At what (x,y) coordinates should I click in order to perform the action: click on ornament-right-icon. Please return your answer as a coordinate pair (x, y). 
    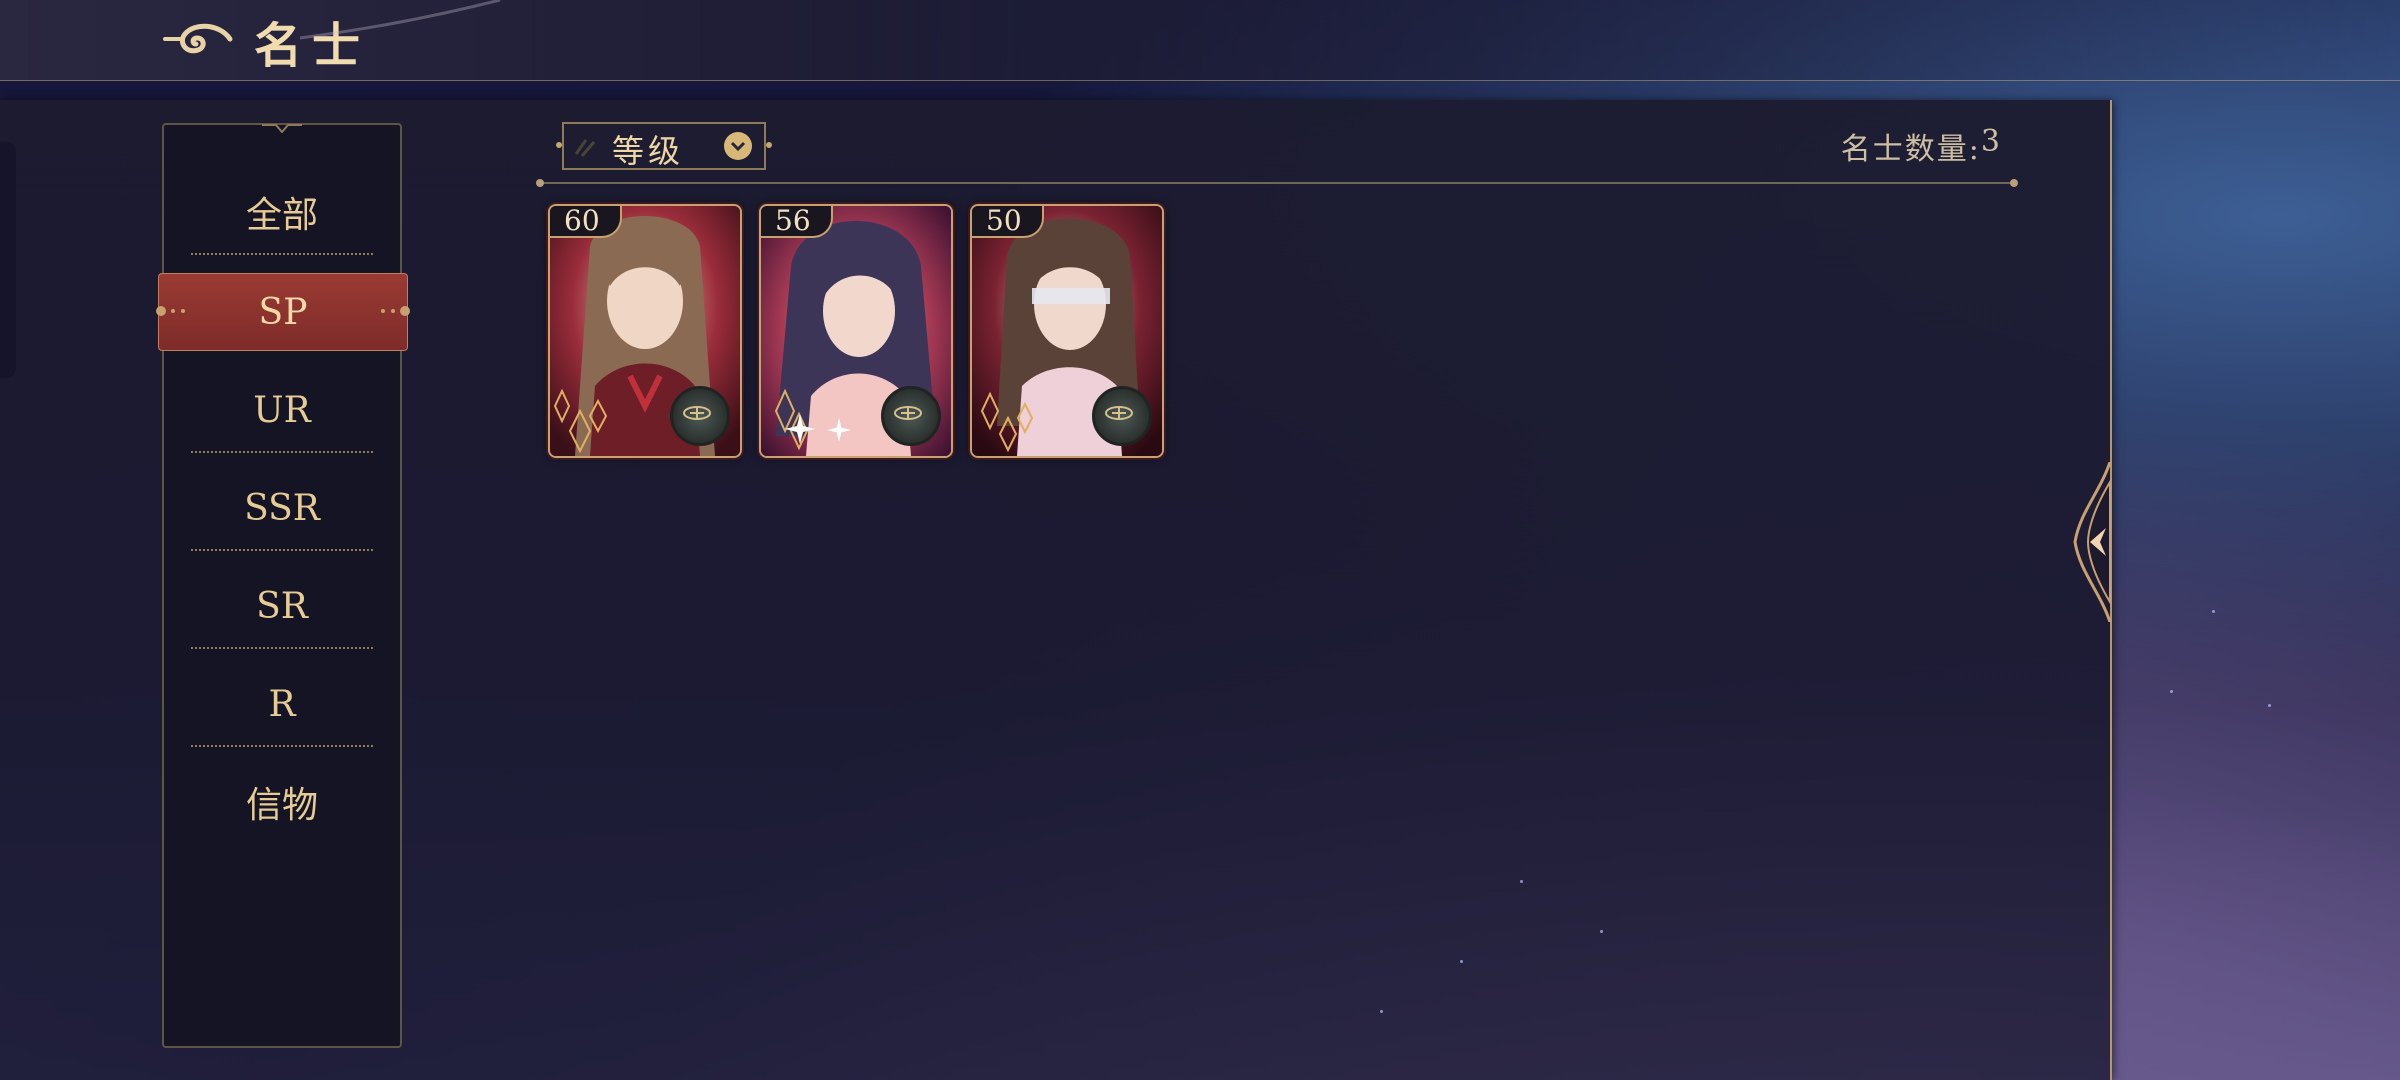
    Looking at the image, I should click on (395, 311).